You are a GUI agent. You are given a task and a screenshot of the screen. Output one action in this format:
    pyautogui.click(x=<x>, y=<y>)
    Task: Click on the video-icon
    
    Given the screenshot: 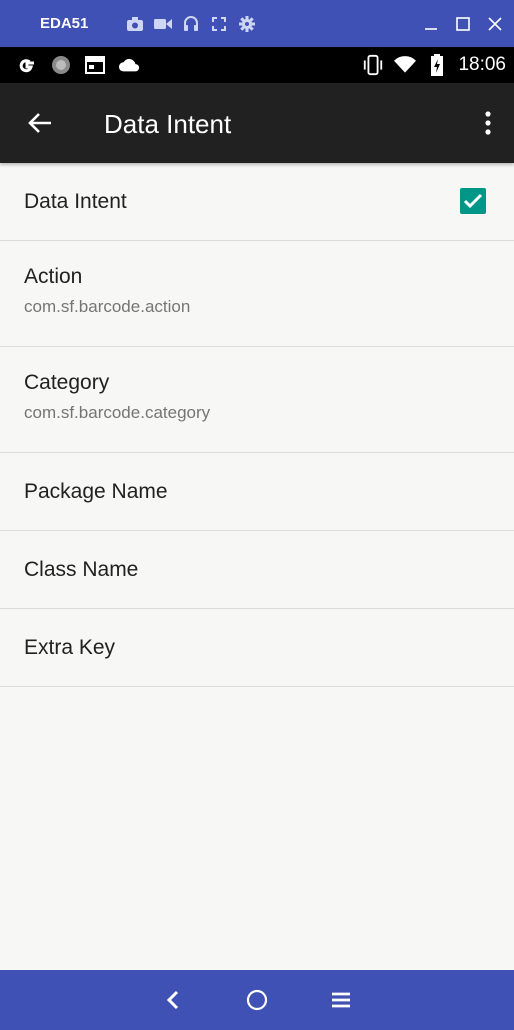 What is the action you would take?
    pyautogui.click(x=163, y=24)
    